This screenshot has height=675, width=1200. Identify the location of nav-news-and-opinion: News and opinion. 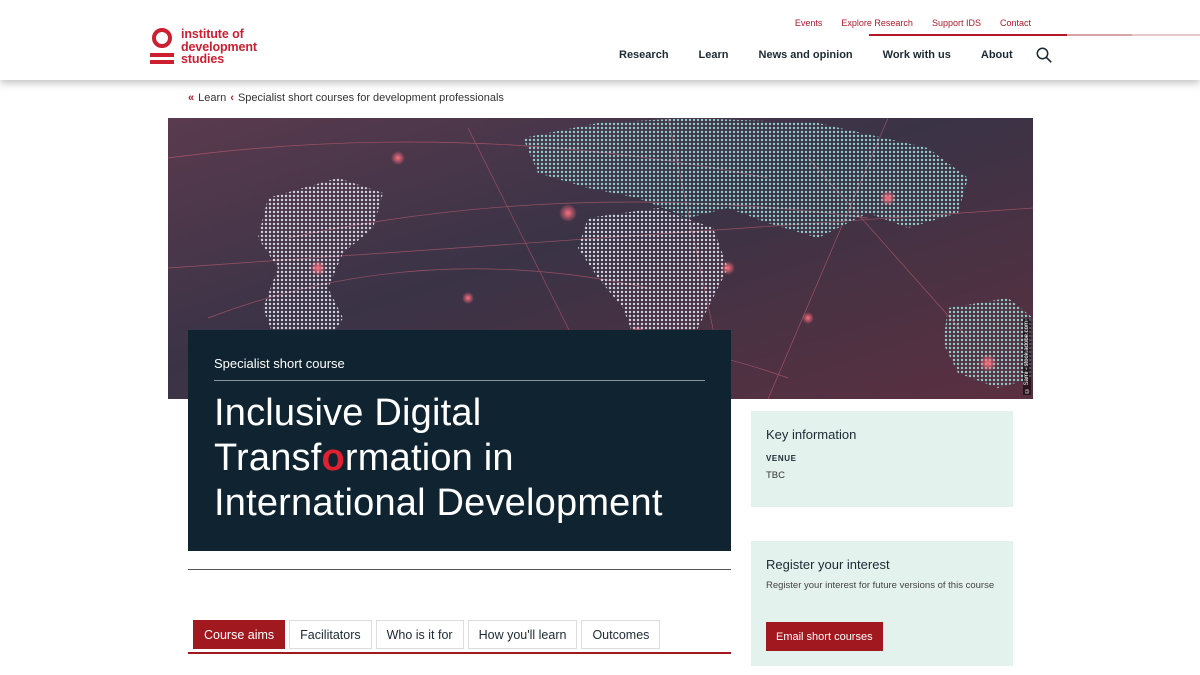
(806, 55).